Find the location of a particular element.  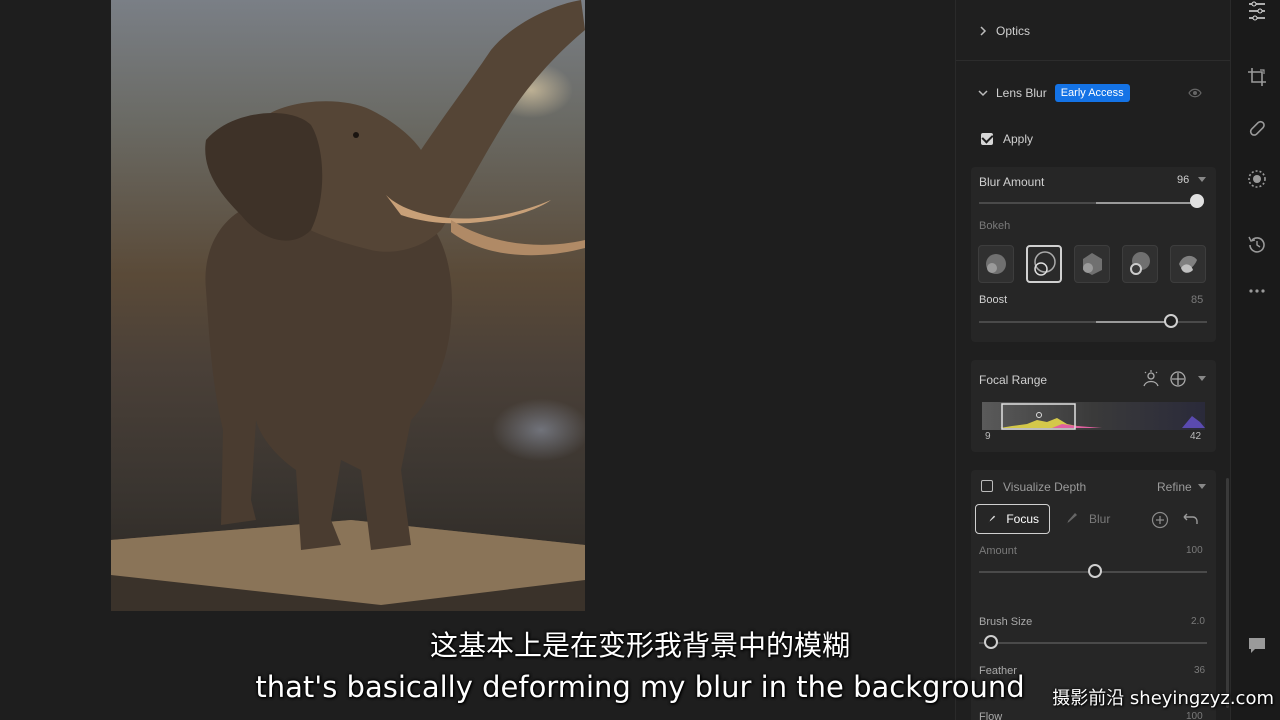

blur-amount-value: 96 is located at coordinates (1183, 180).